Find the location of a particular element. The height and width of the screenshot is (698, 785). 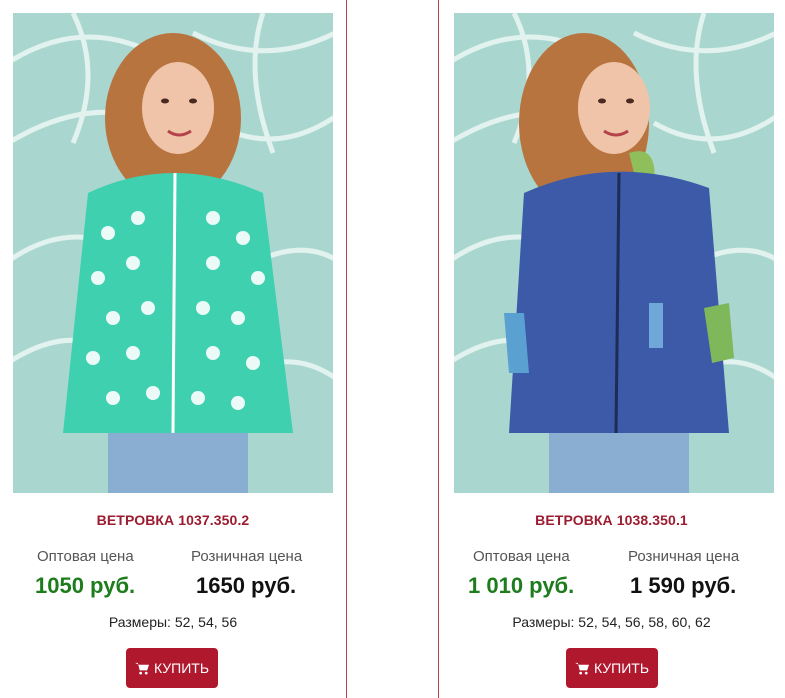

sizes-text: Размеры: 52, 54, 56, 58, 60, 62 is located at coordinates (611, 622).